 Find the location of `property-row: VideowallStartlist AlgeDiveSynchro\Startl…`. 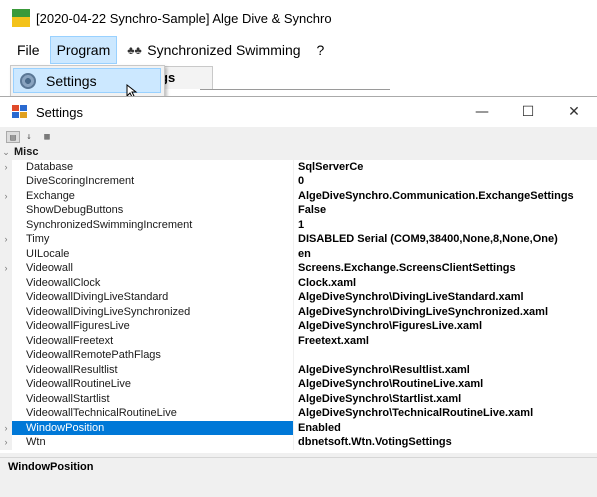

property-row: VideowallStartlist AlgeDiveSynchro\Startl… is located at coordinates (298, 399).